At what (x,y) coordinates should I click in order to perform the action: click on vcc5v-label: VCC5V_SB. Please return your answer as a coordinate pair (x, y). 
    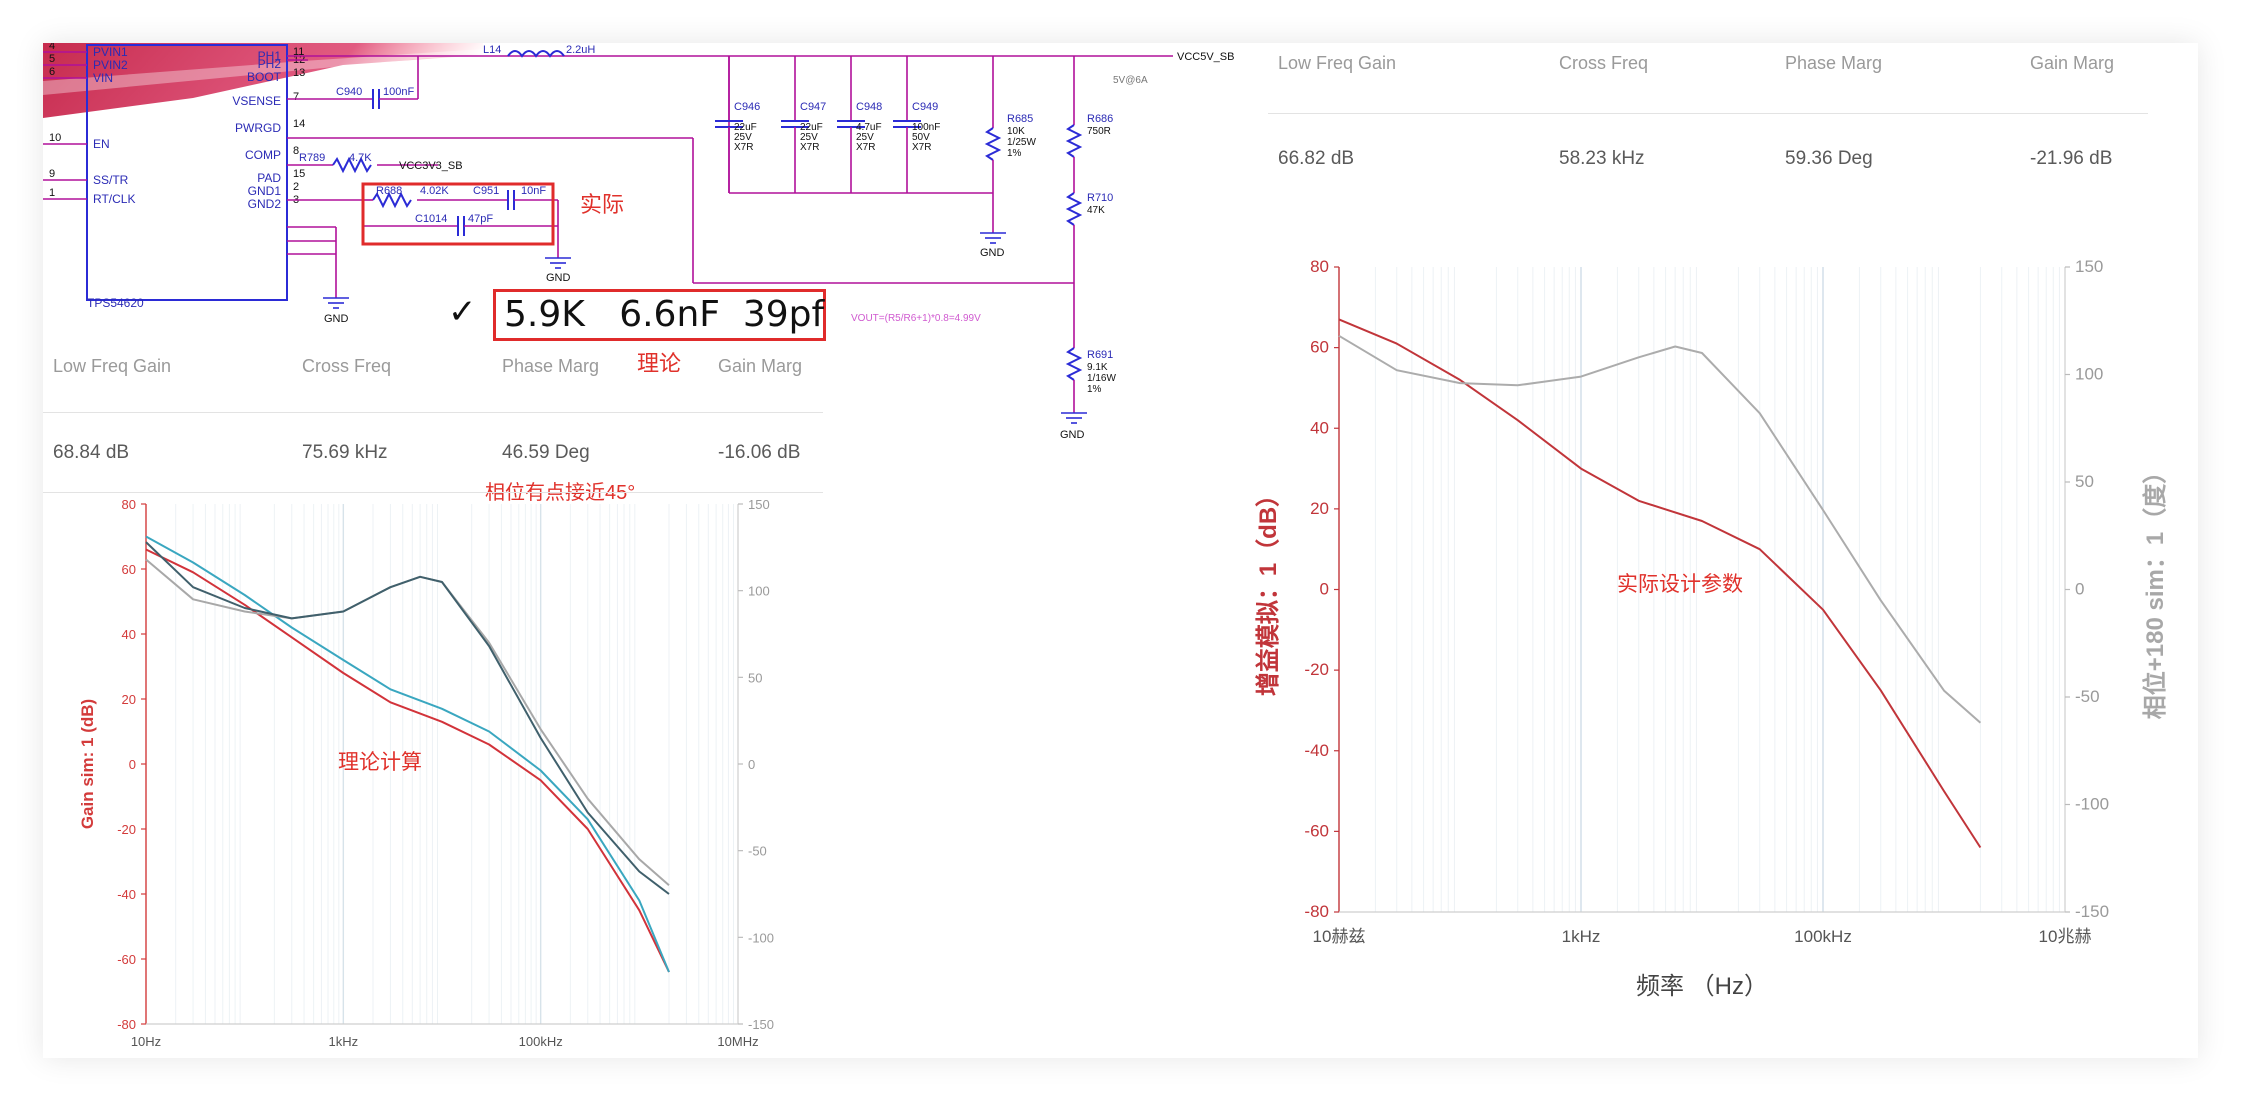
    Looking at the image, I should click on (1205, 57).